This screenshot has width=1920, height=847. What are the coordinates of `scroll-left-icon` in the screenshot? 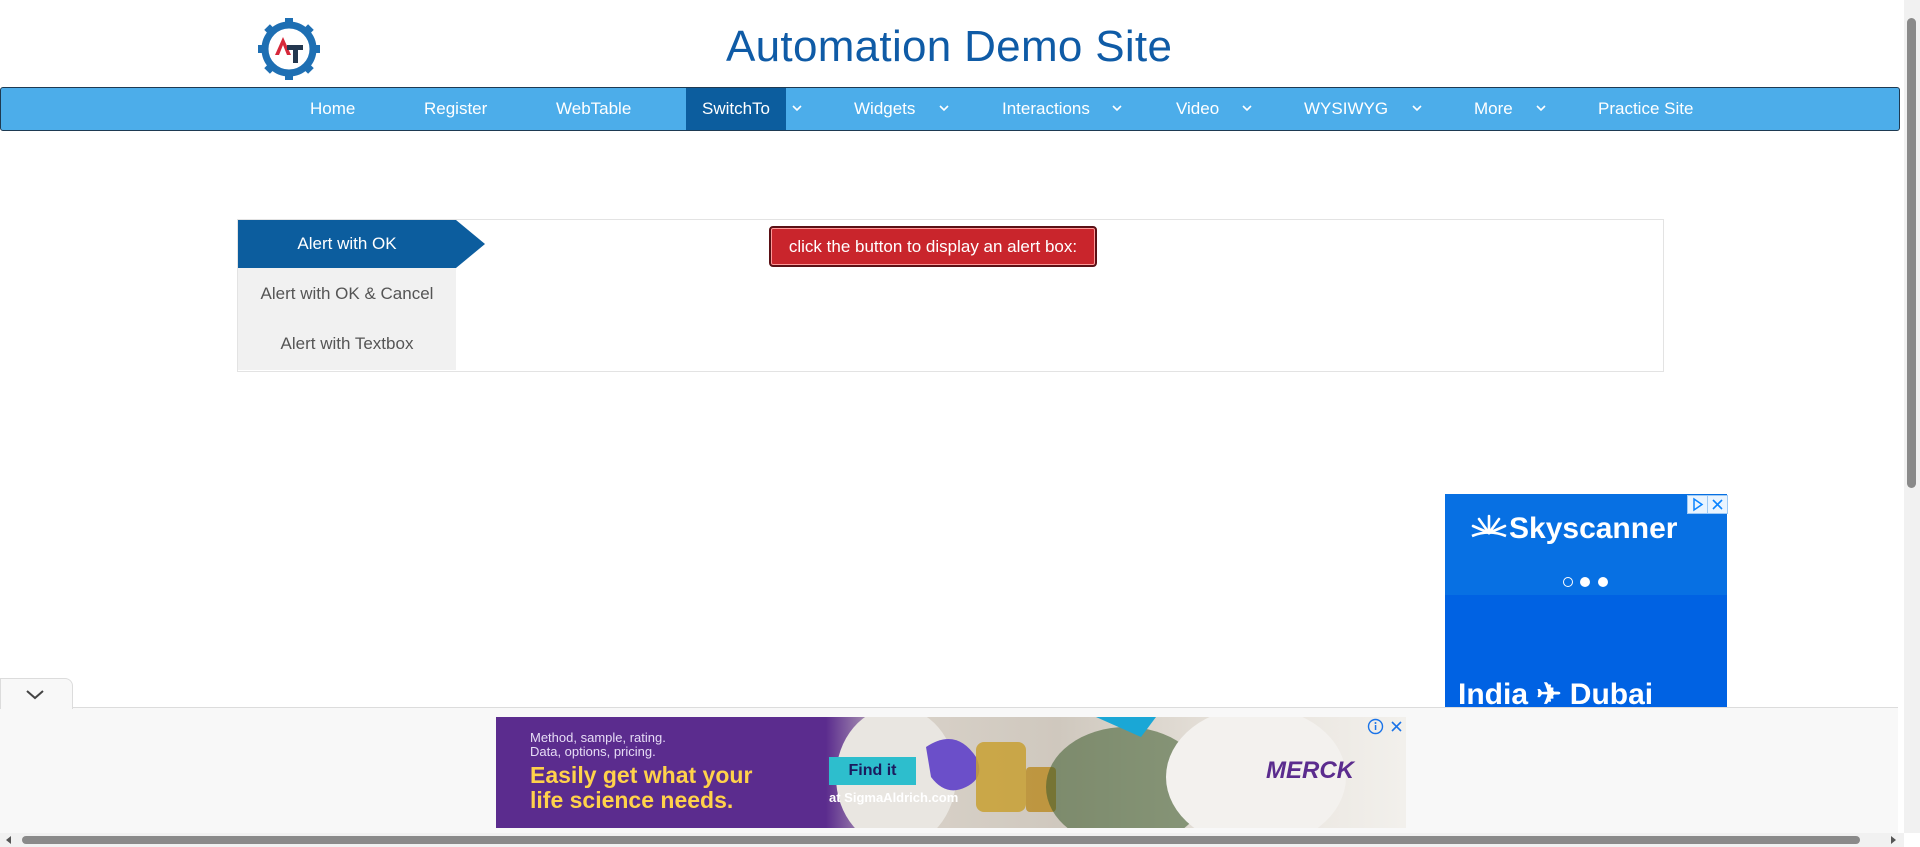 It's located at (8, 840).